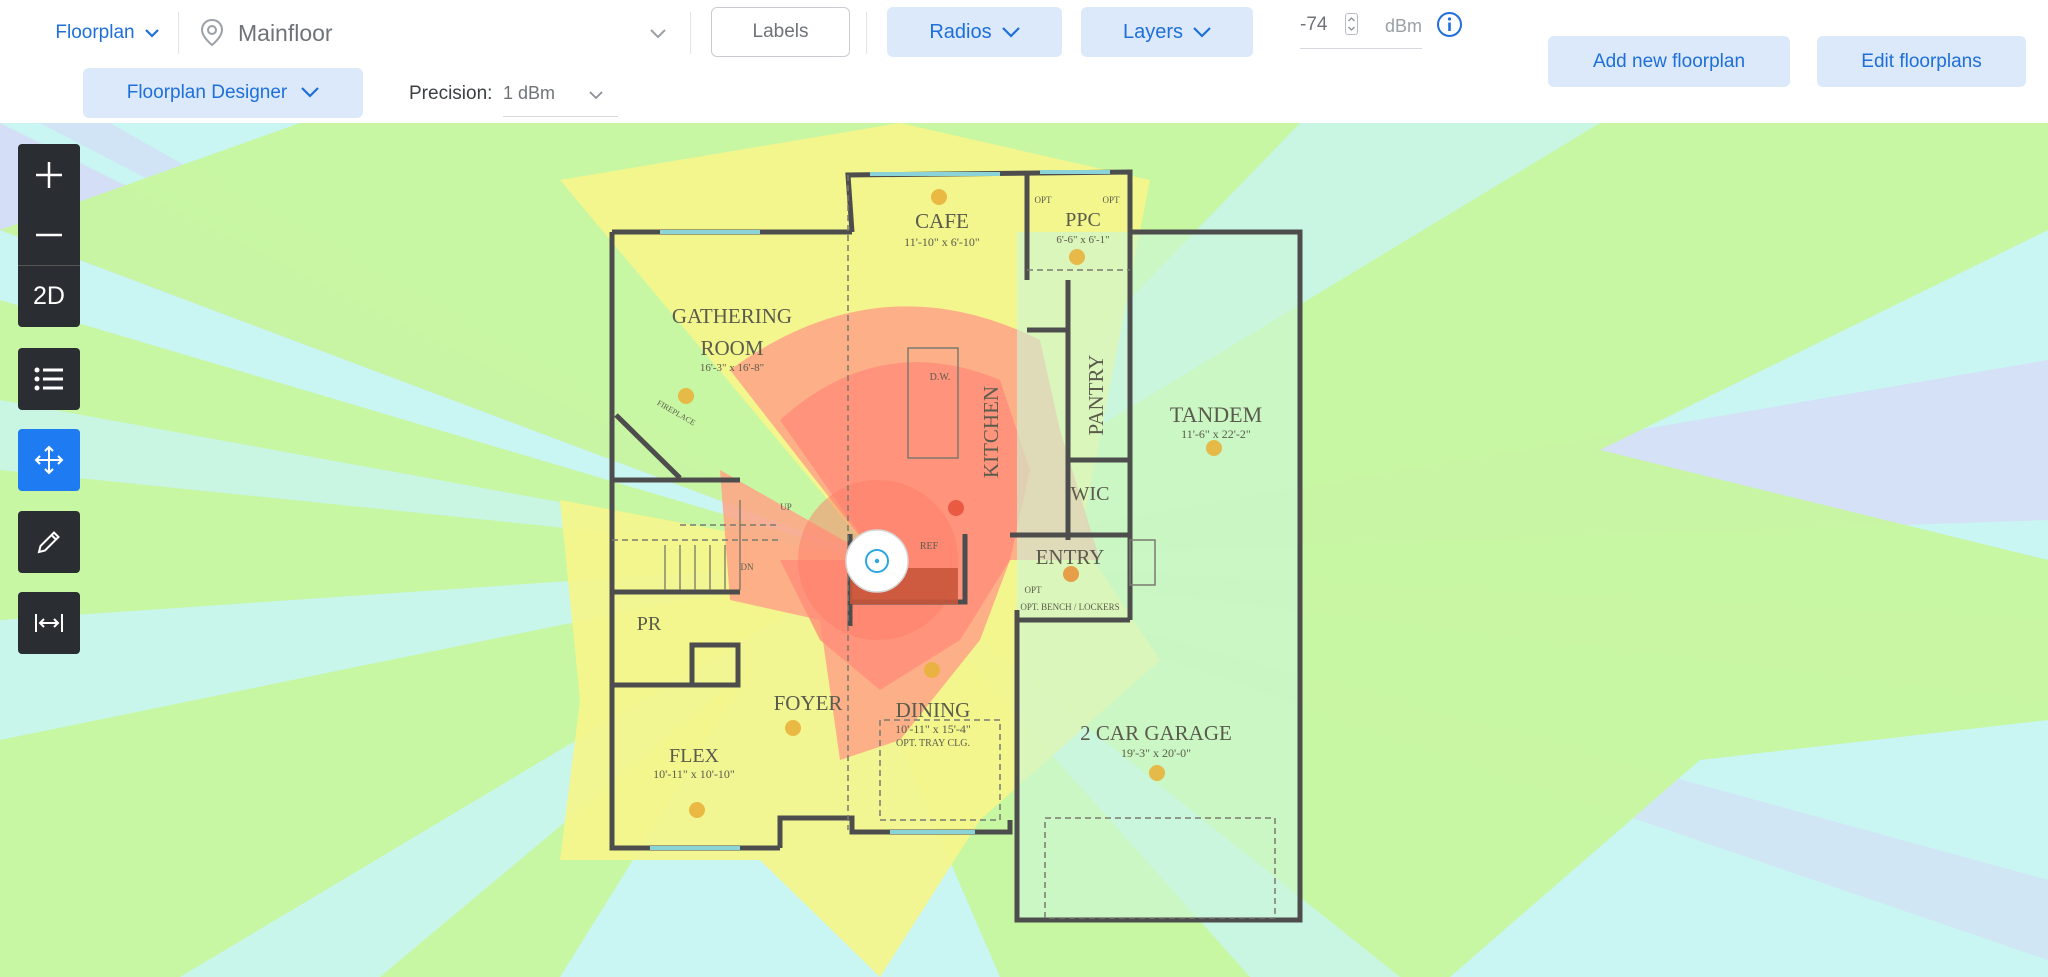 The width and height of the screenshot is (2048, 977). What do you see at coordinates (95, 32) in the screenshot?
I see `floorplan-menu-label: Floorplan` at bounding box center [95, 32].